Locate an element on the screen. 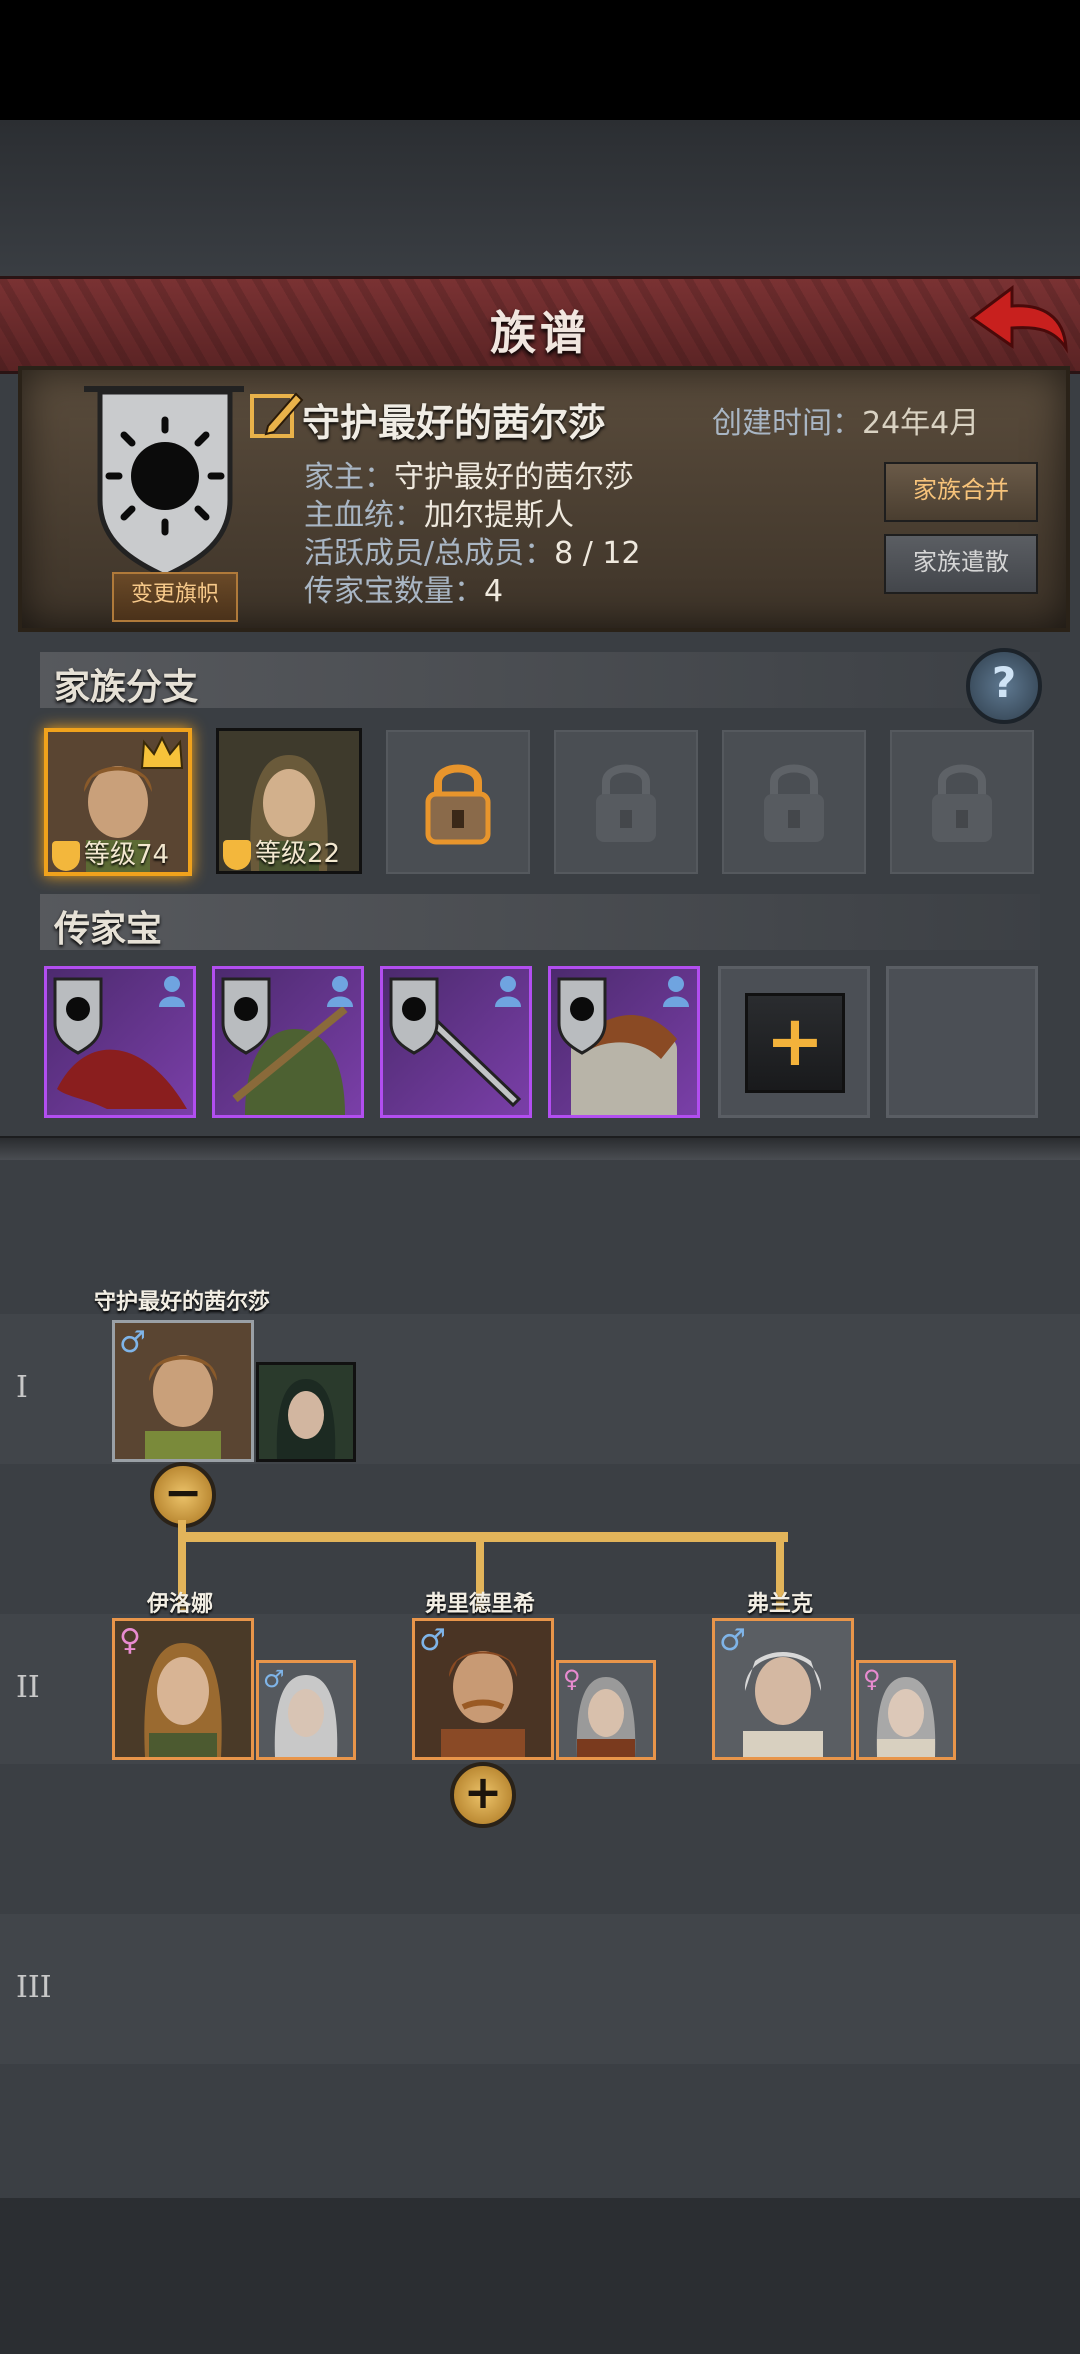 This screenshot has height=2354, width=1080. branch-slot-leader: 等级74 is located at coordinates (118, 802).